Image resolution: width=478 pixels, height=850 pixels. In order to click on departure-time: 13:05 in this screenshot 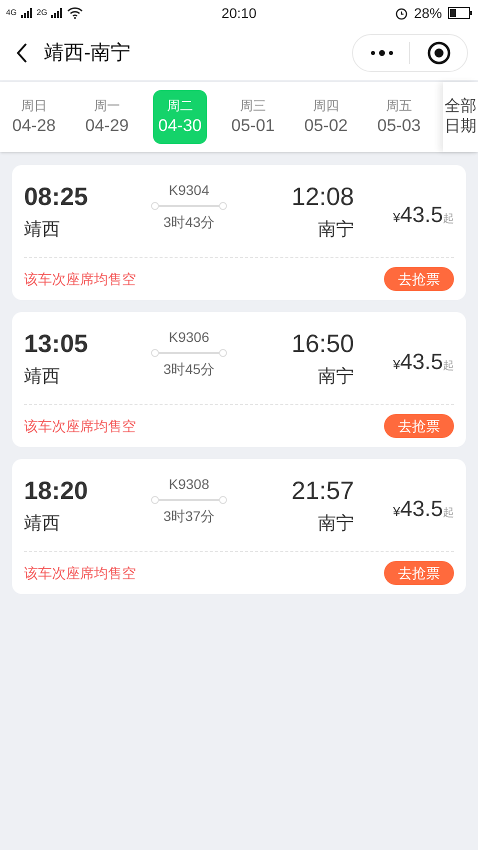, I will do `click(56, 344)`.